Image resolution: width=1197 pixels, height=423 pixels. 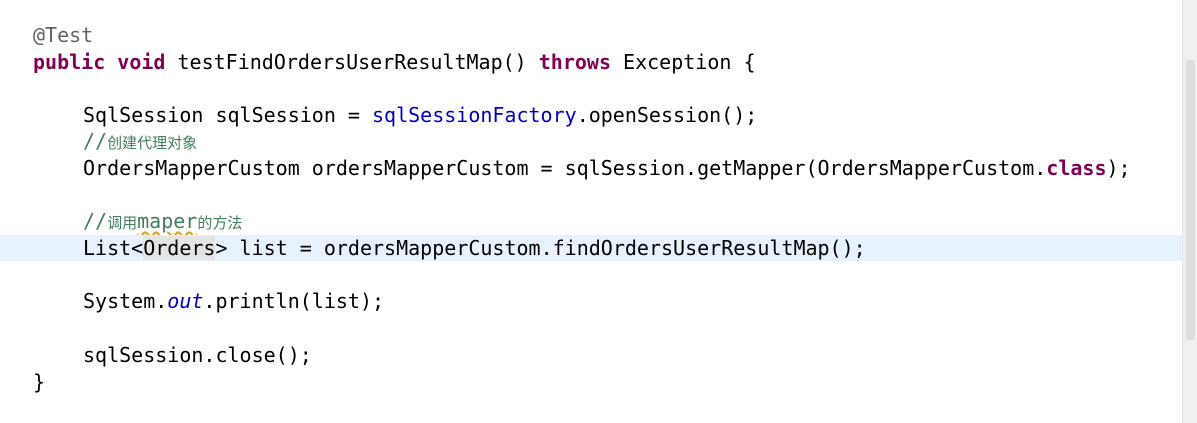 I want to click on closing-brace: }, so click(x=39, y=382).